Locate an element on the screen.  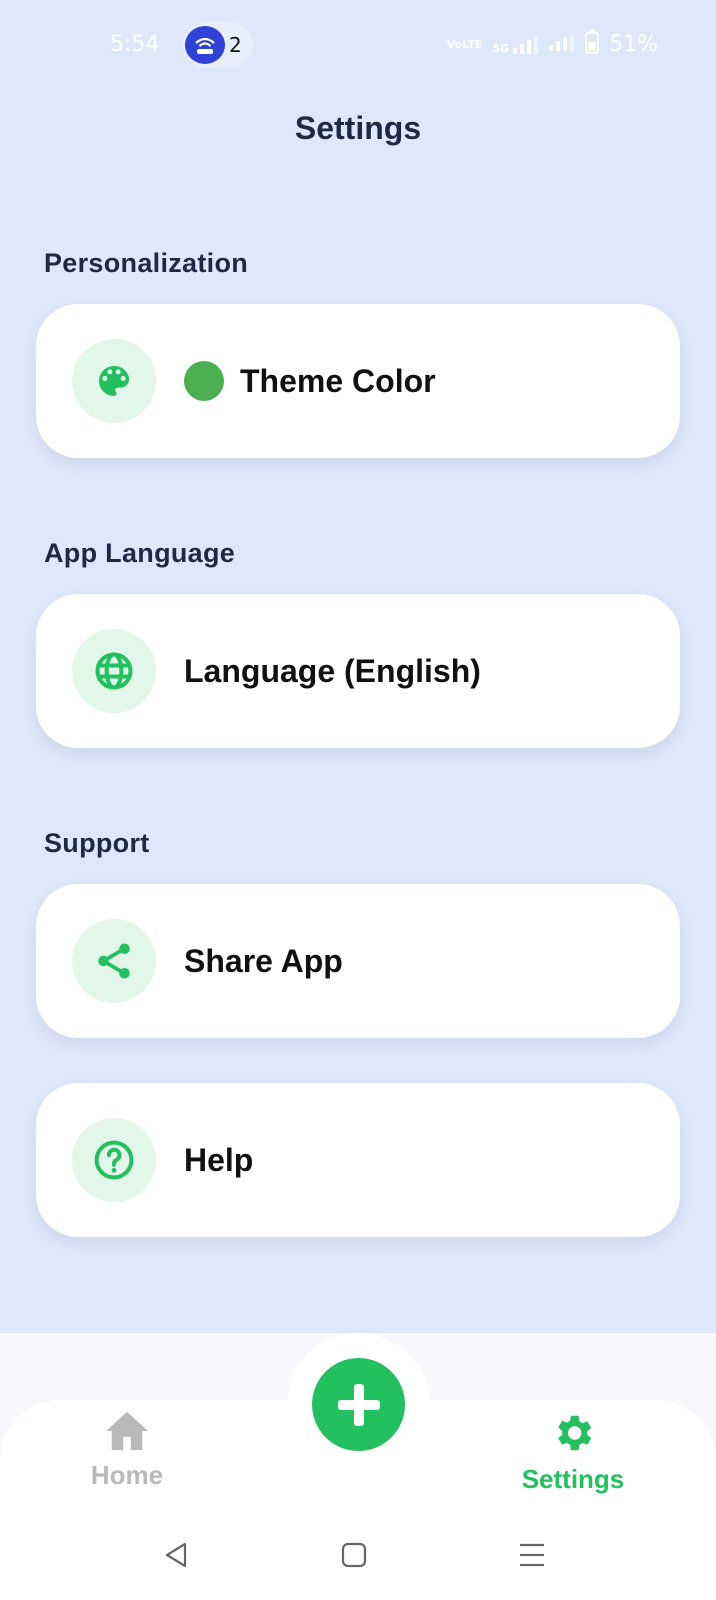
help-card: Help is located at coordinates (358, 1160).